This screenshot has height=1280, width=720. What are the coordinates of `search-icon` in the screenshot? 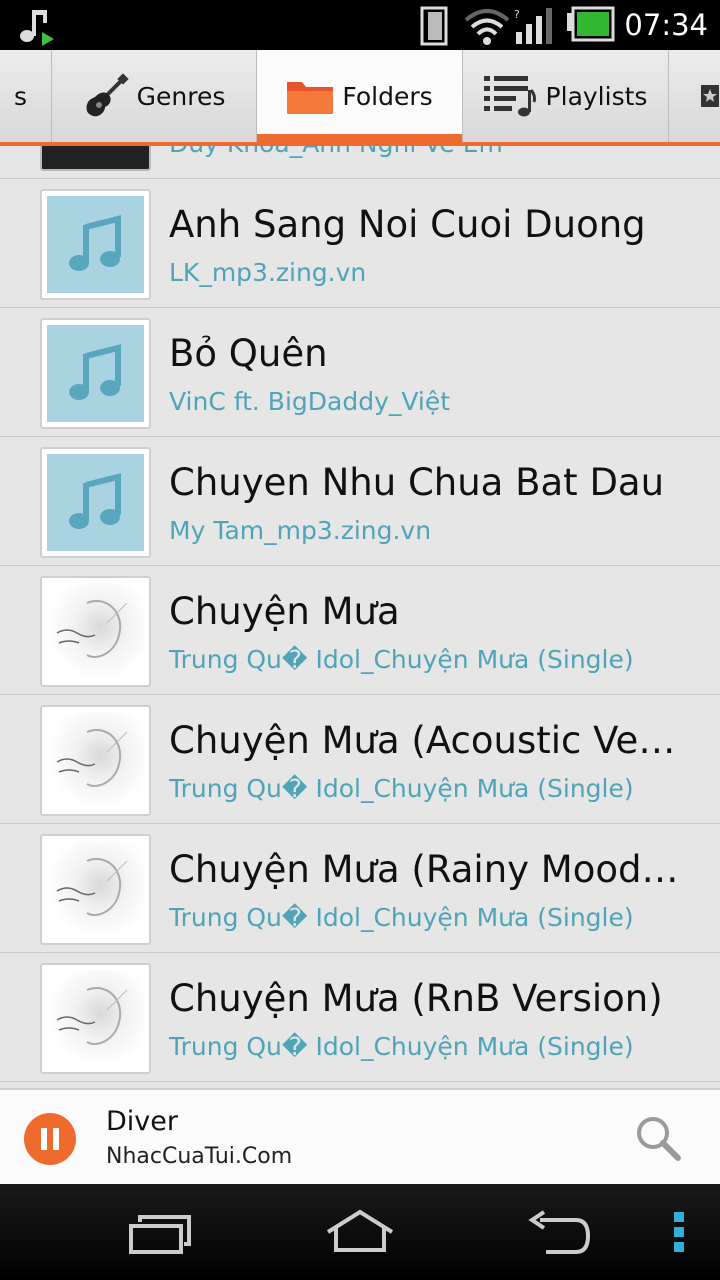 It's located at (658, 1138).